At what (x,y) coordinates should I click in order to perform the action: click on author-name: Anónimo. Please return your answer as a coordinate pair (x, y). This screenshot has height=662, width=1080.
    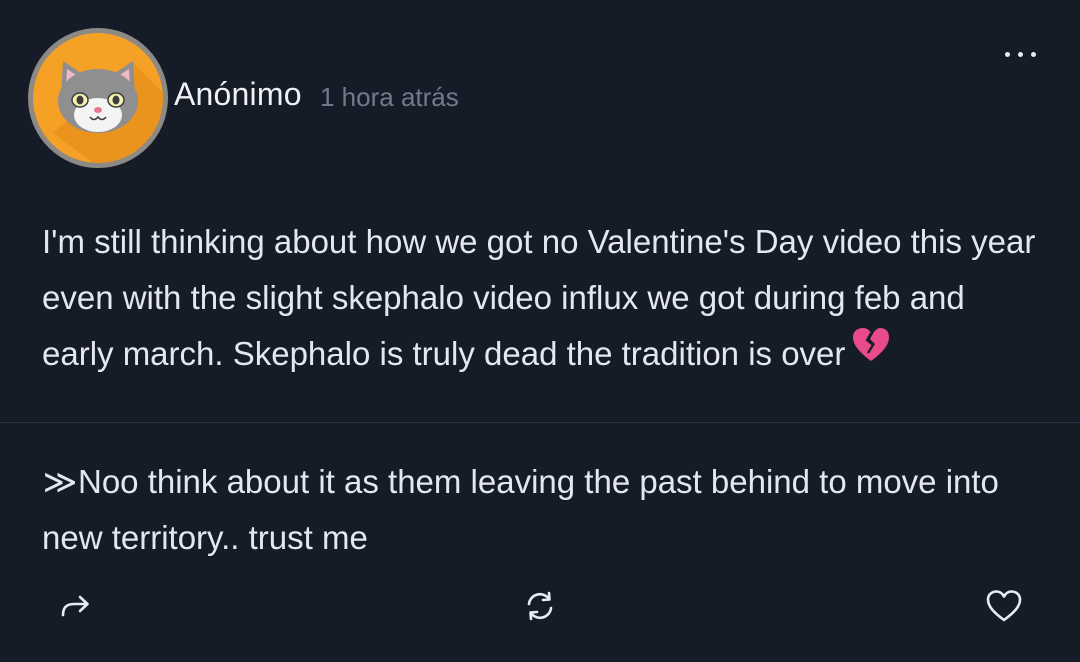
    Looking at the image, I should click on (238, 94).